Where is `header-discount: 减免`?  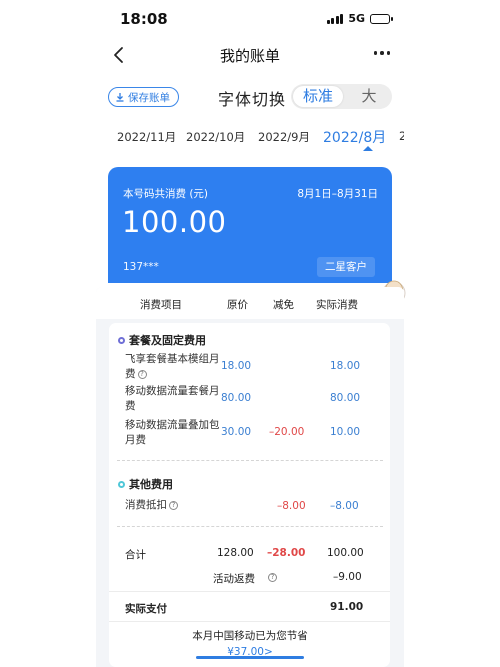
header-discount: 减免 is located at coordinates (283, 305).